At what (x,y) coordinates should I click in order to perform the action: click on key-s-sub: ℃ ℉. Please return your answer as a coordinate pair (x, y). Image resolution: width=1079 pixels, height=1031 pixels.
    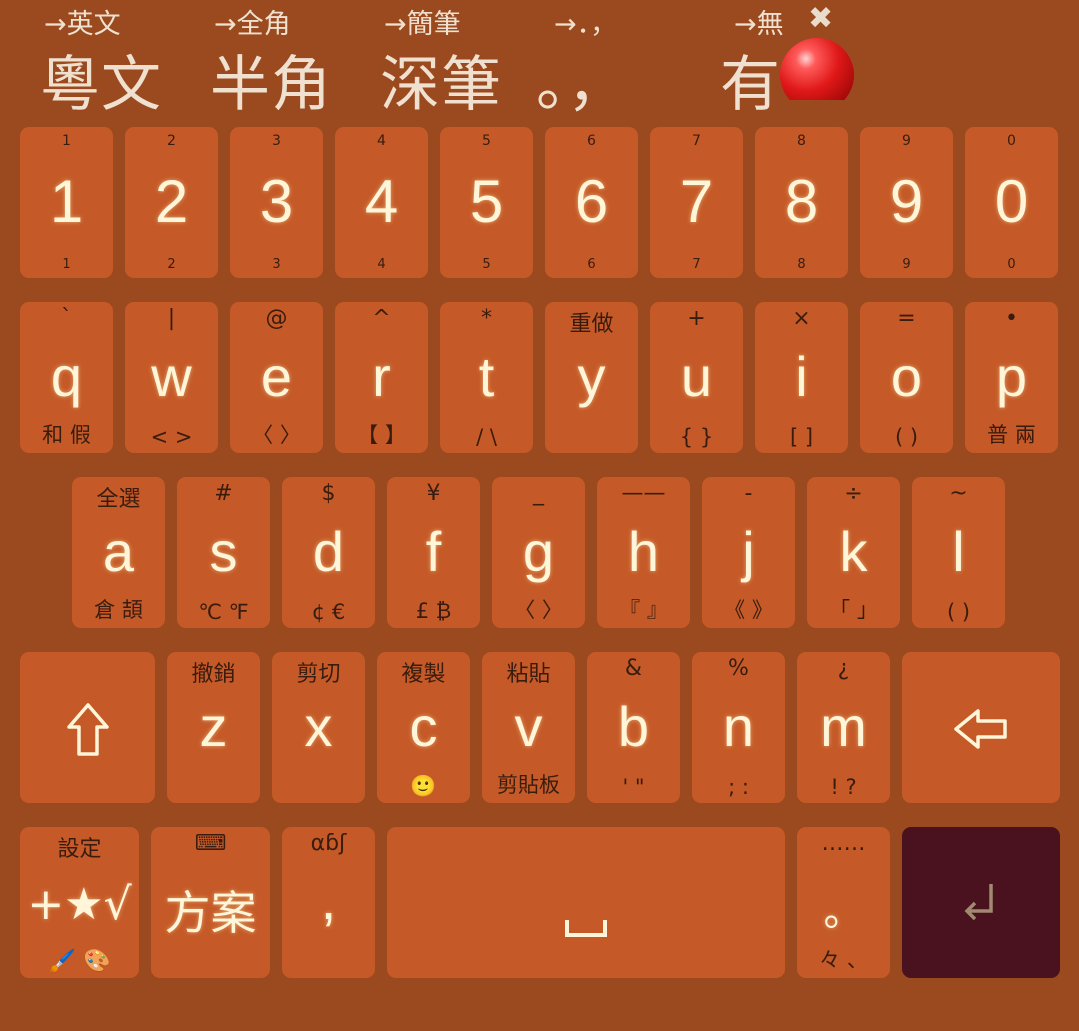
    Looking at the image, I should click on (223, 612).